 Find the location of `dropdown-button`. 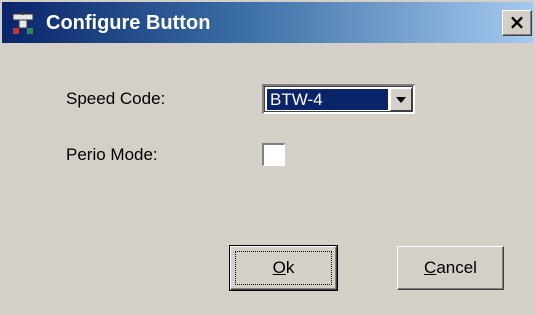

dropdown-button is located at coordinates (401, 99).